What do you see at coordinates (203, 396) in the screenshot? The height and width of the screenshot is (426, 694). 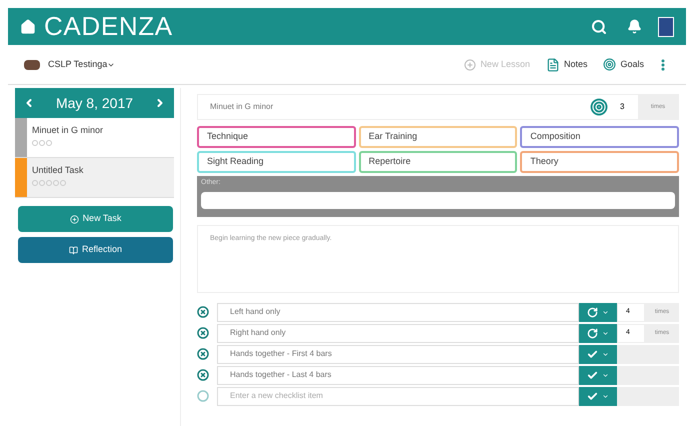 I see `circle-icon` at bounding box center [203, 396].